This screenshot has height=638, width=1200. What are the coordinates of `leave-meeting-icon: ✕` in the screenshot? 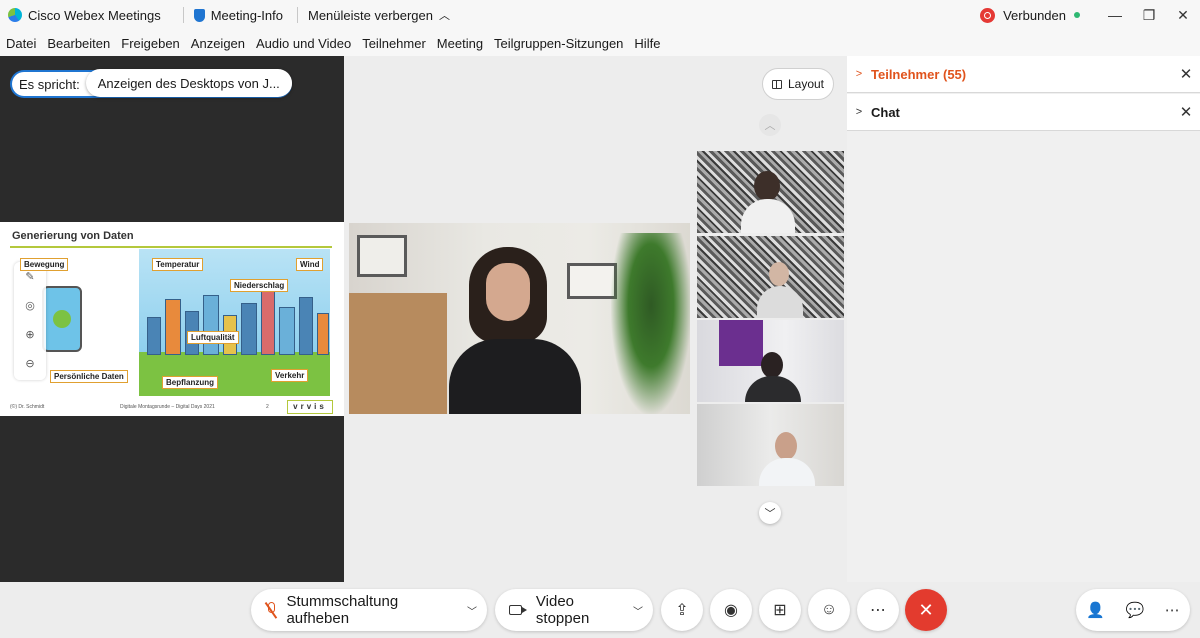 It's located at (926, 610).